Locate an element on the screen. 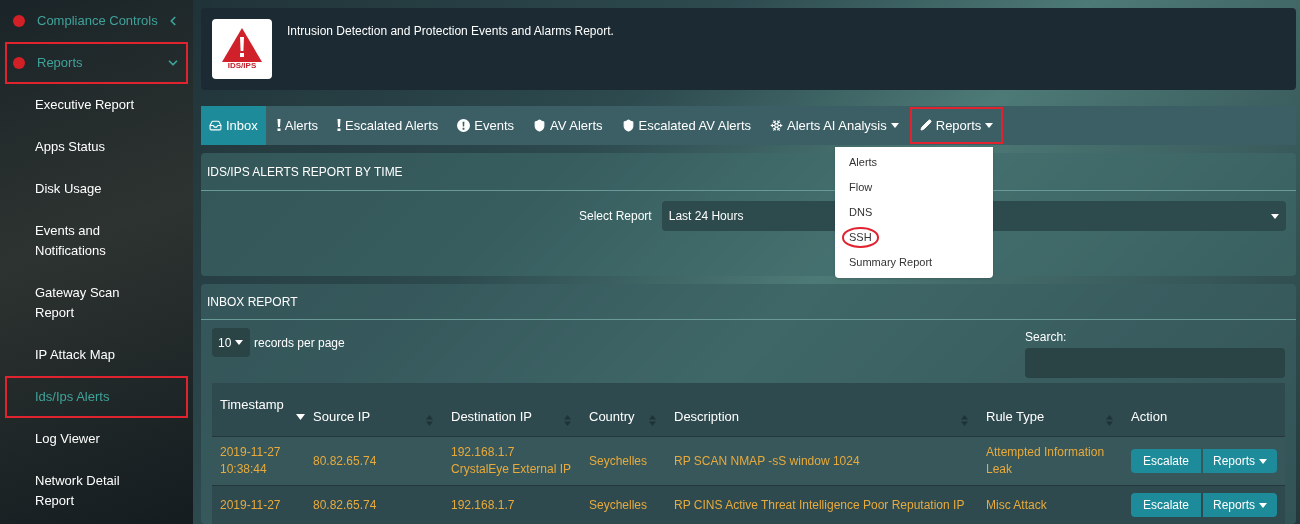 This screenshot has height=524, width=1300. section-label: Compliance Controls is located at coordinates (98, 21).